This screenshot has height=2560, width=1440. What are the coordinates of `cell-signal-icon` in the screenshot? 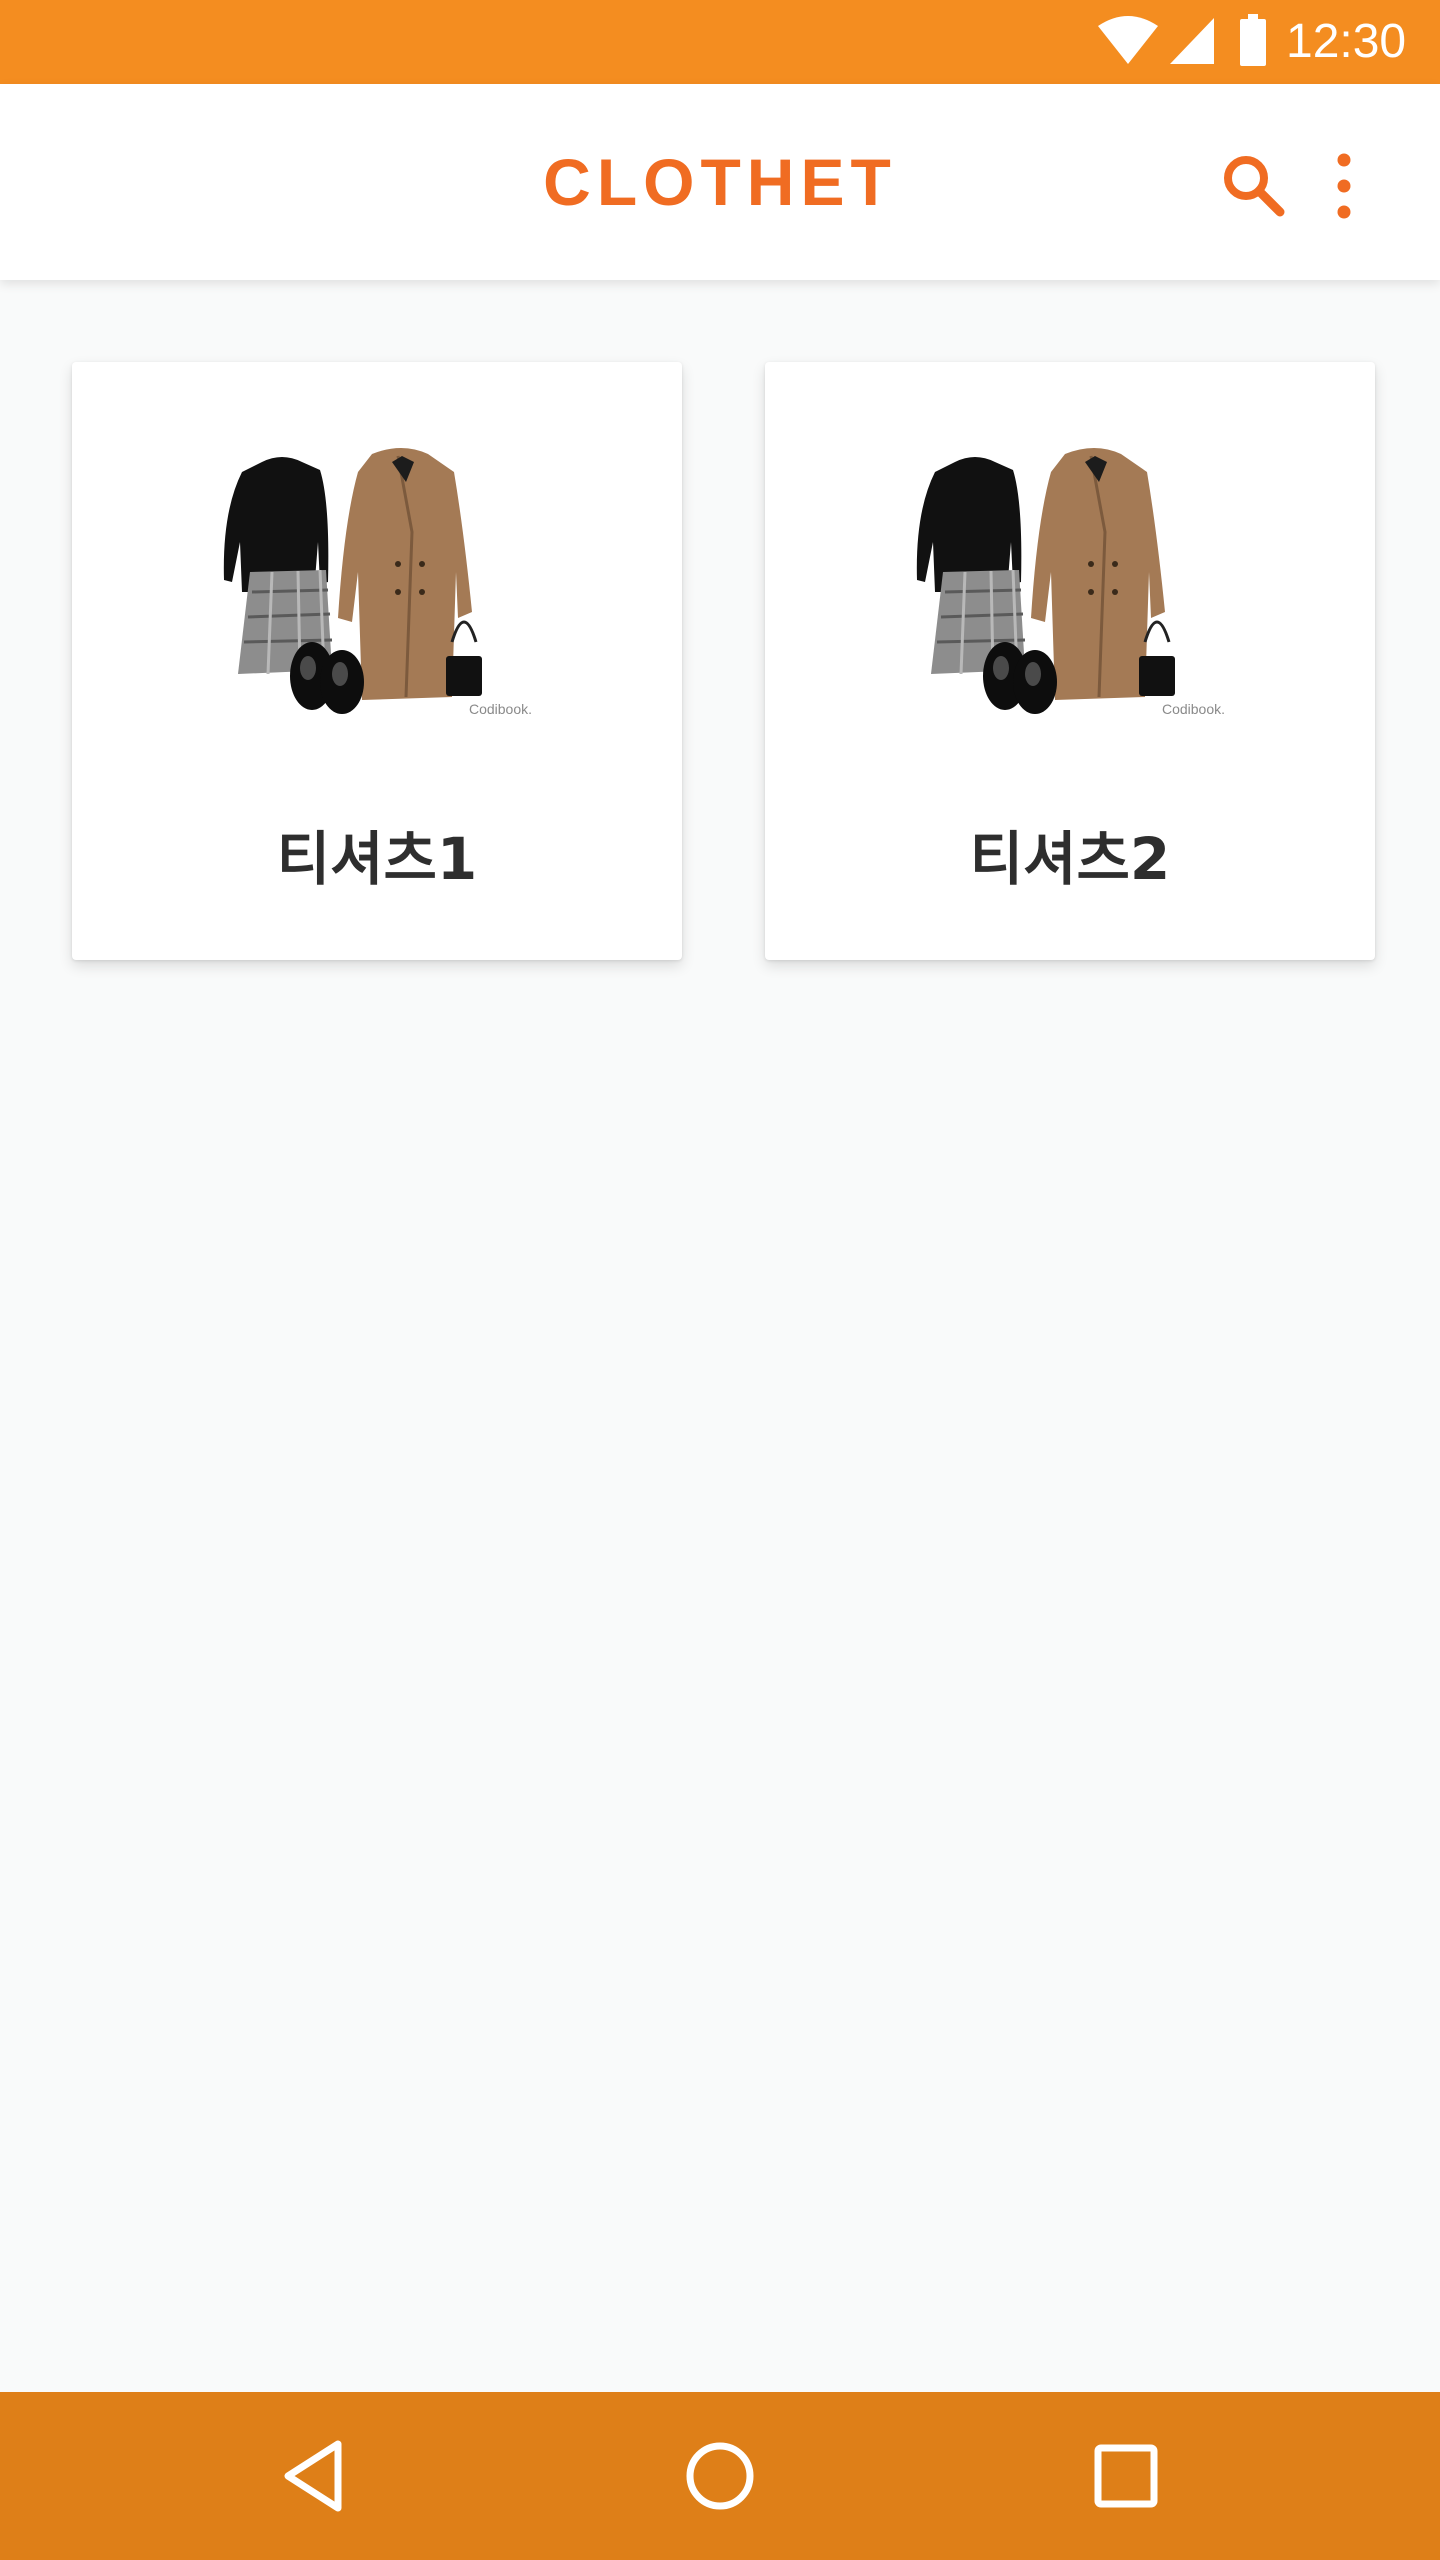 It's located at (1192, 41).